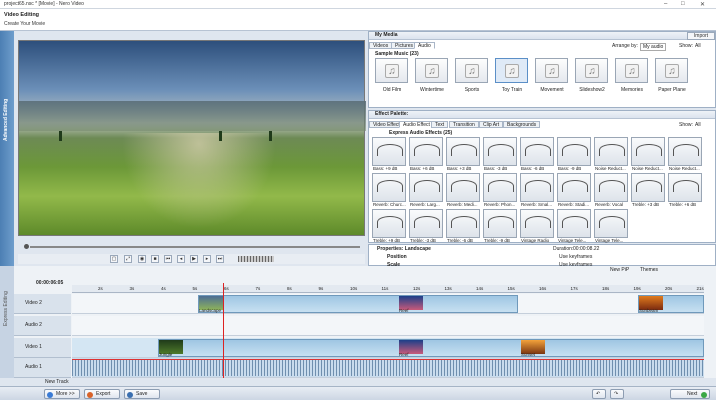  Describe the element at coordinates (698, 46) in the screenshot. I see `show-select: All` at that location.